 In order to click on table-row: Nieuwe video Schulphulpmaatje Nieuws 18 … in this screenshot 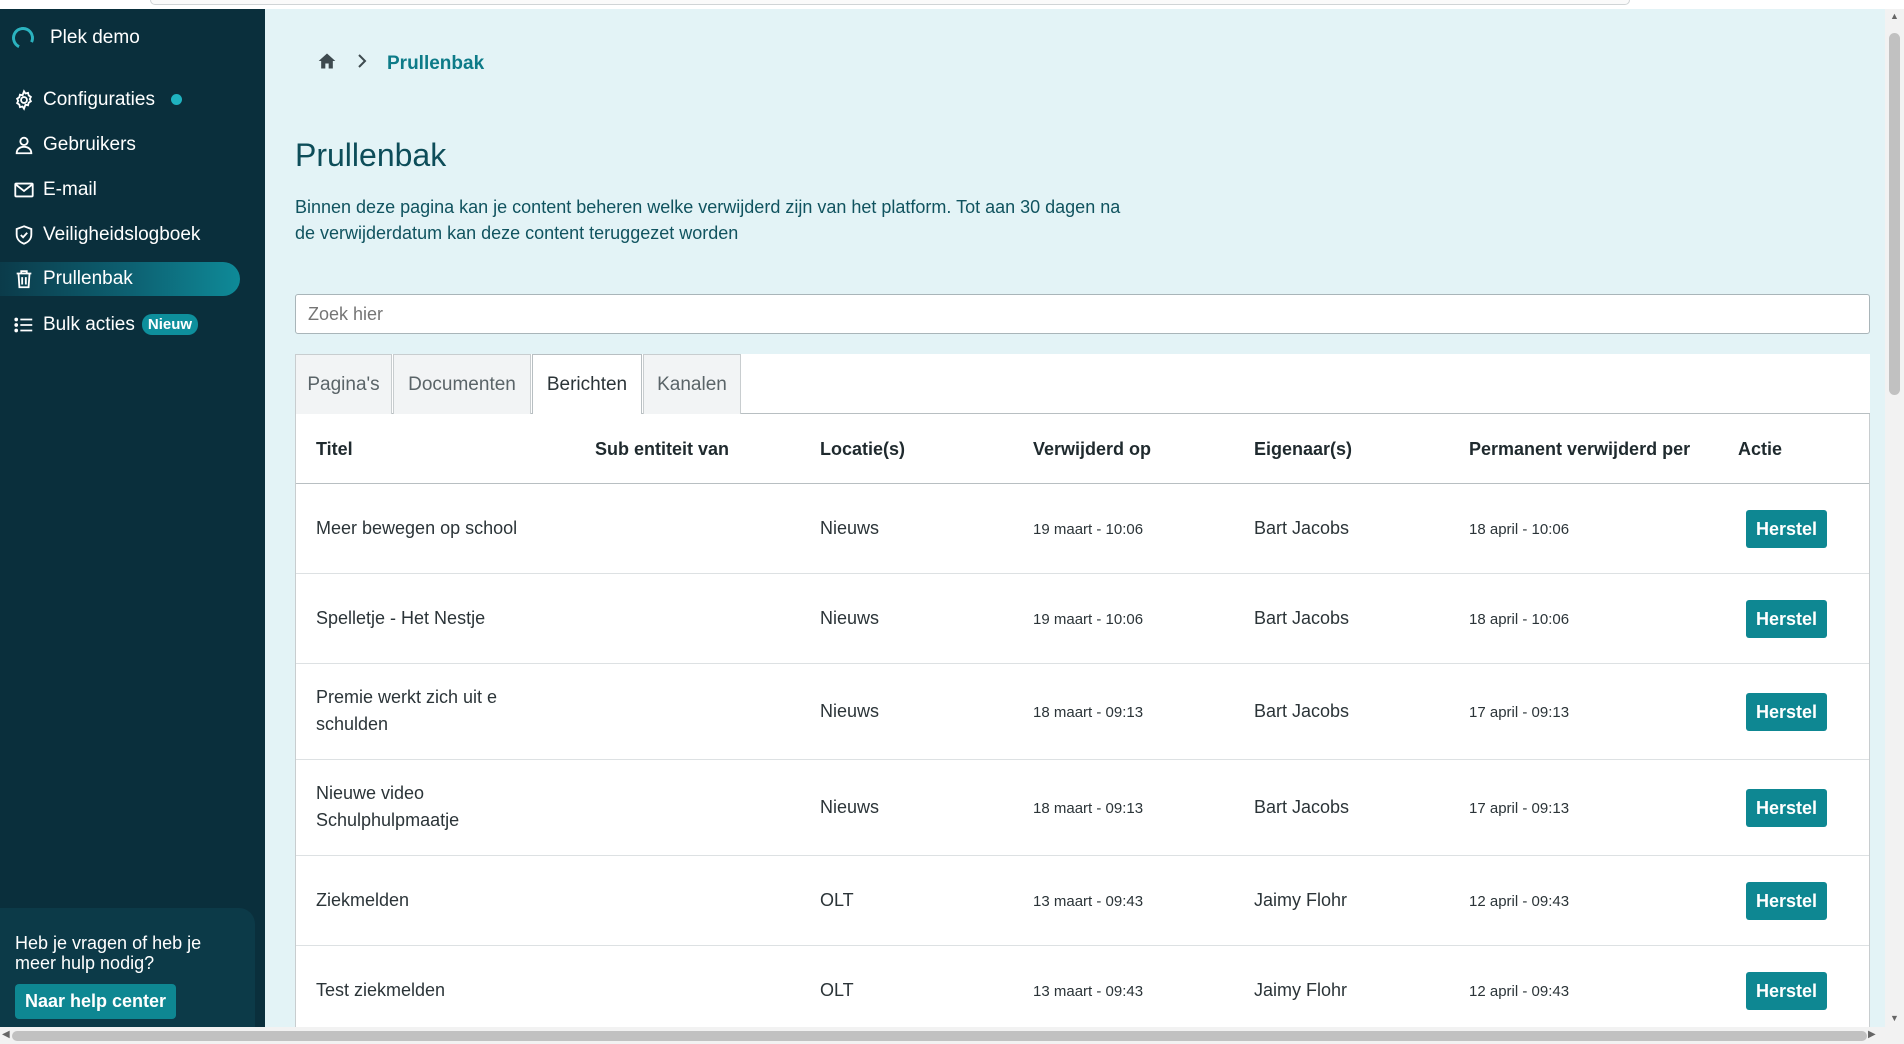, I will do `click(1082, 808)`.